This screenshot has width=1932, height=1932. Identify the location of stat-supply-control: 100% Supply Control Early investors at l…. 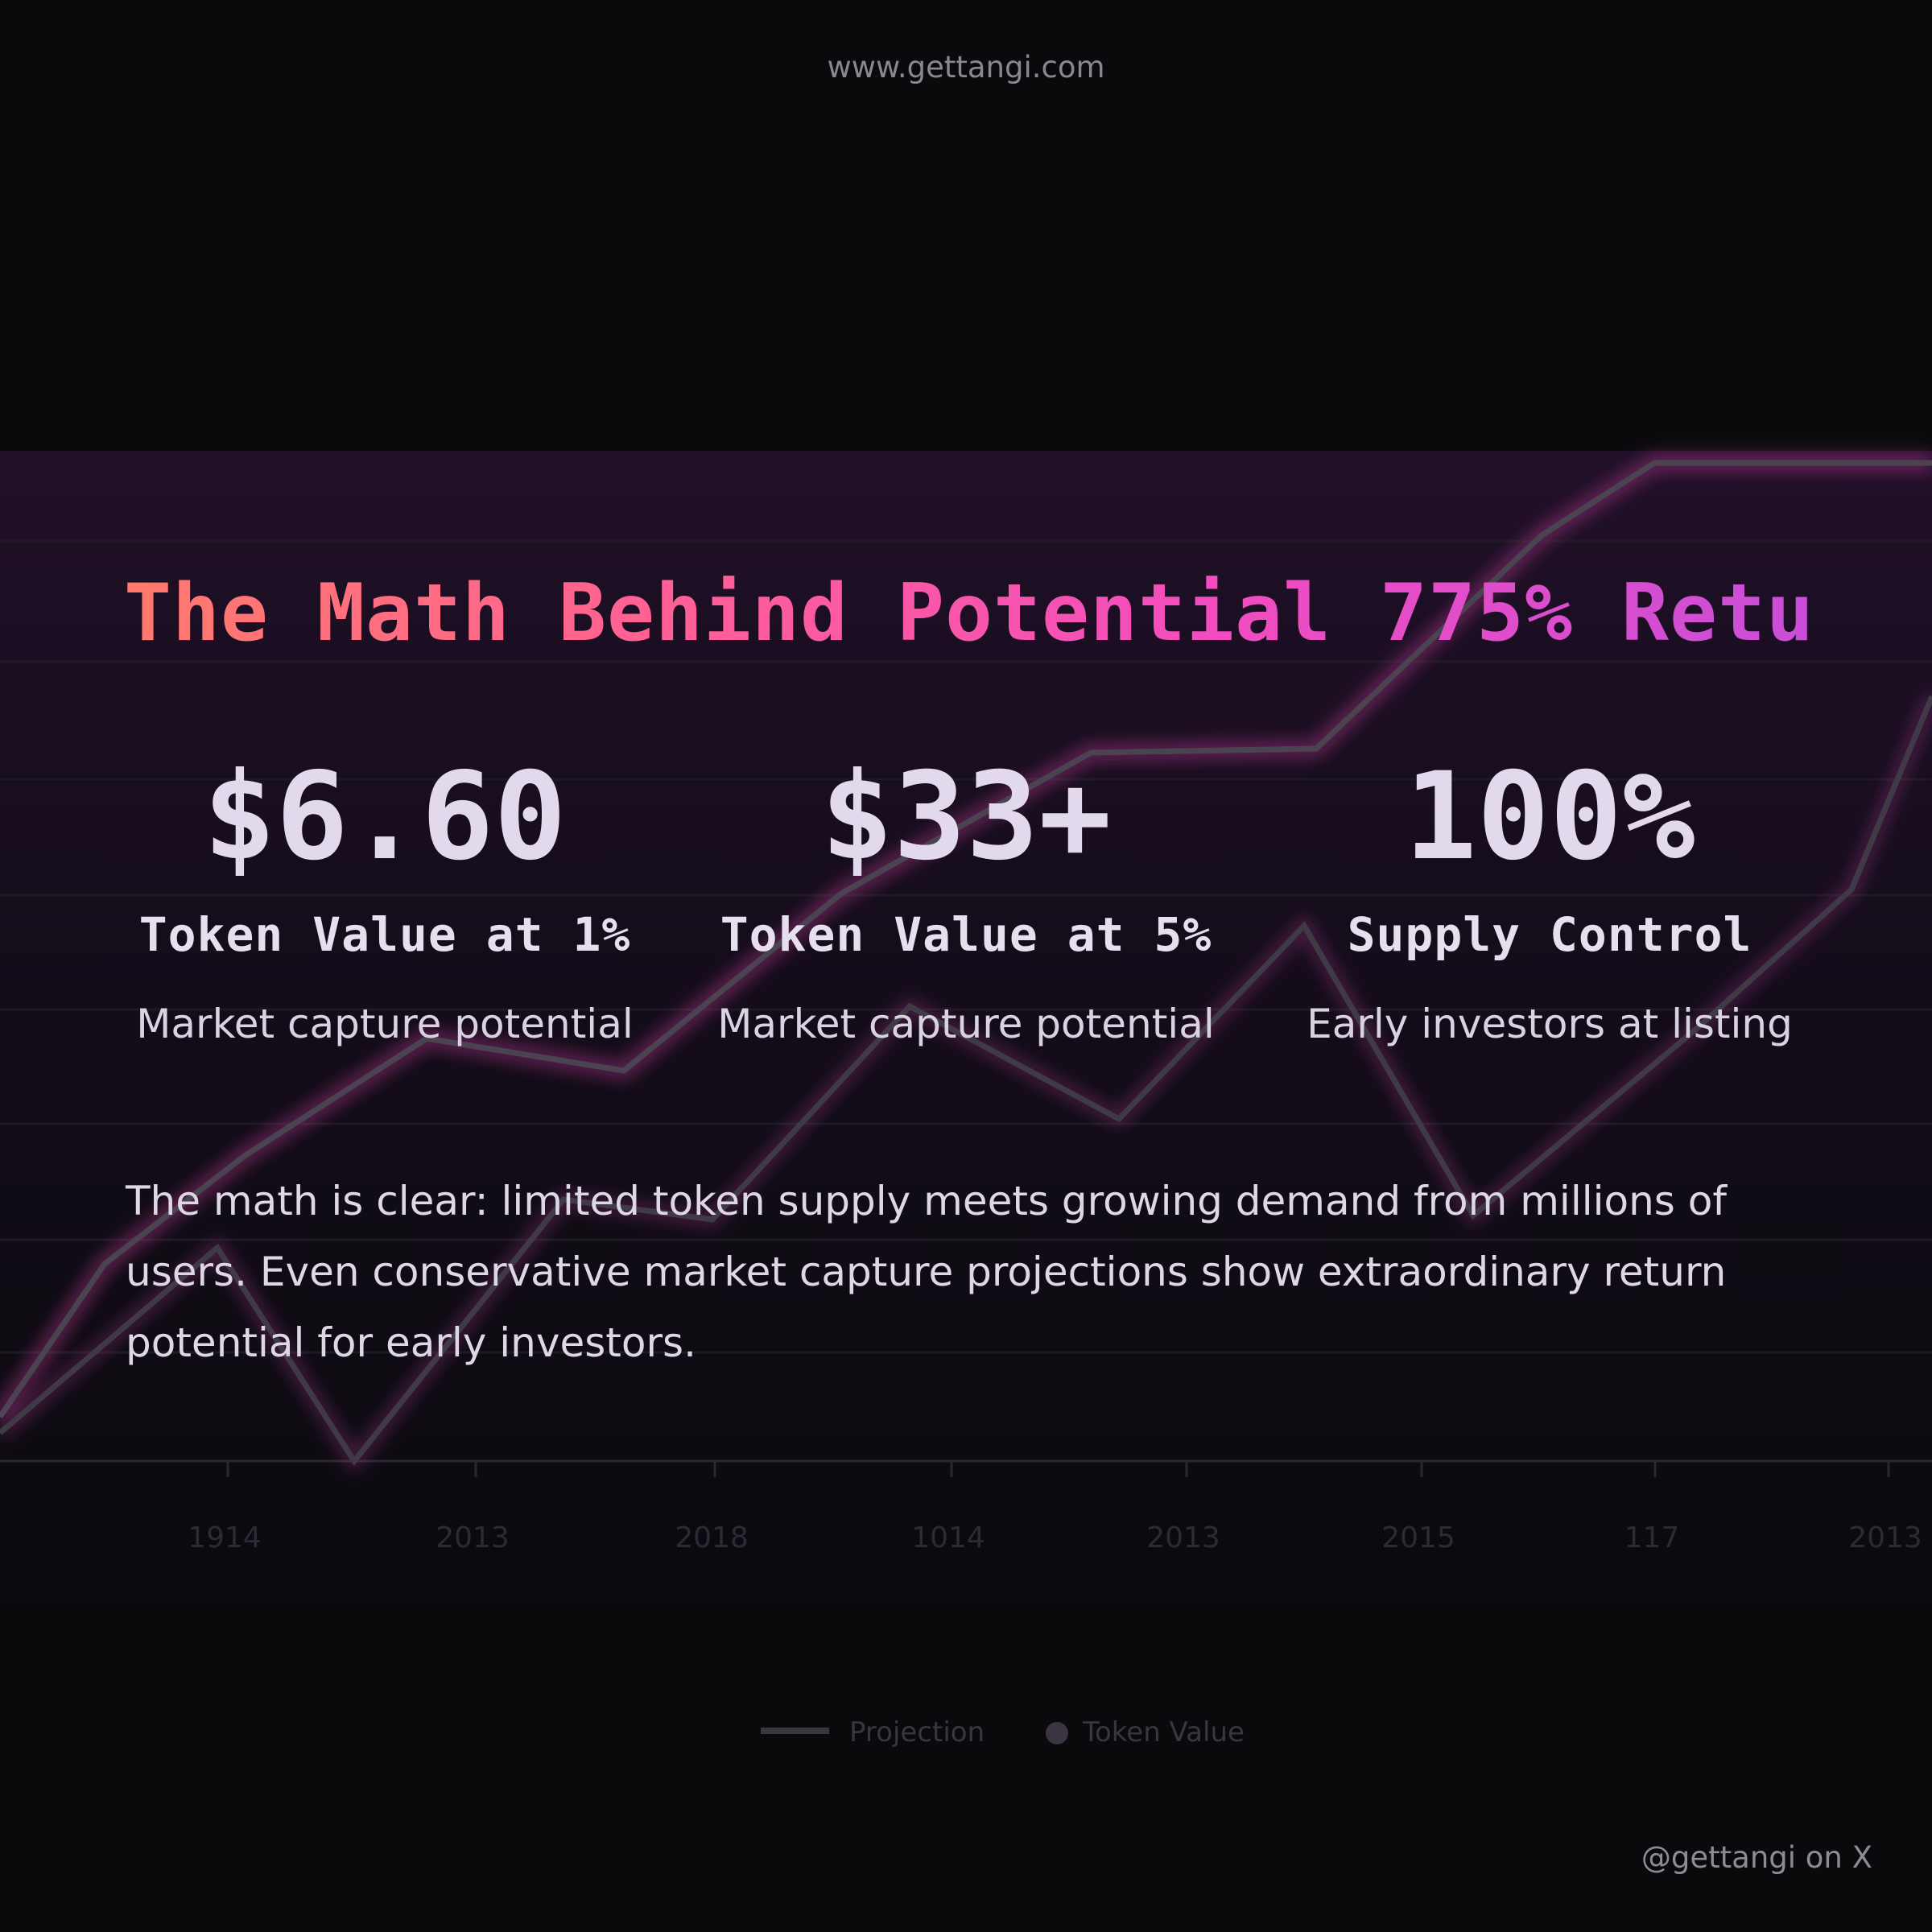
(1549, 896).